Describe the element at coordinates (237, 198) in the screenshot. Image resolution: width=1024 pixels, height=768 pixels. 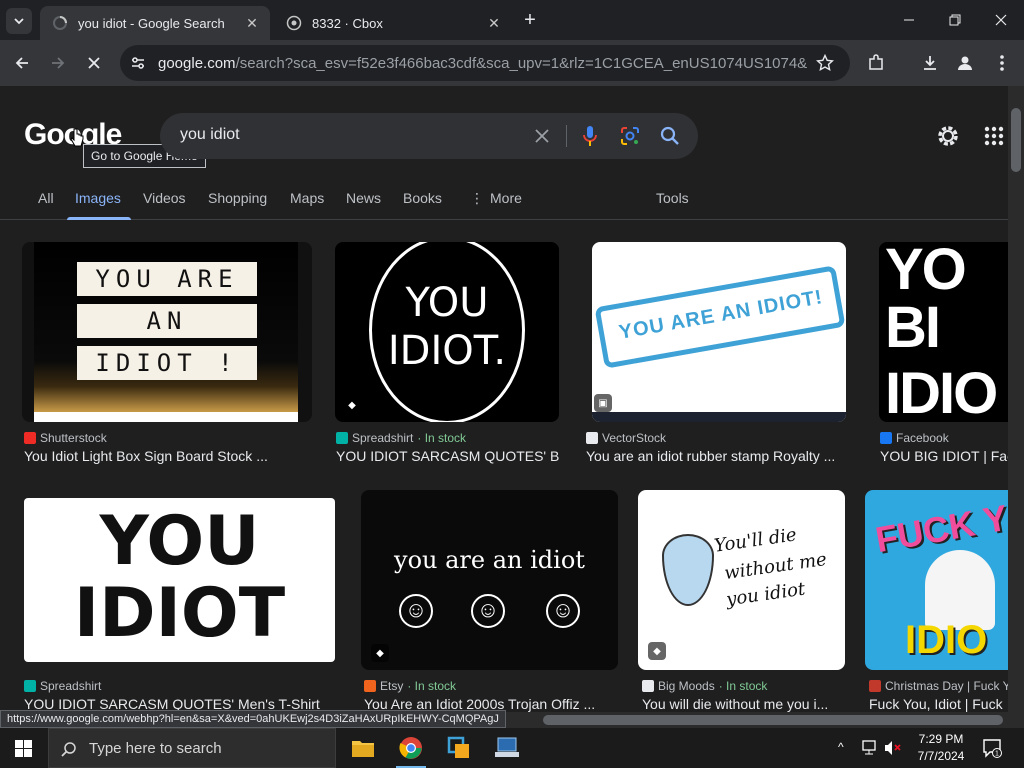
I see `tab-shopping: Shopping` at that location.